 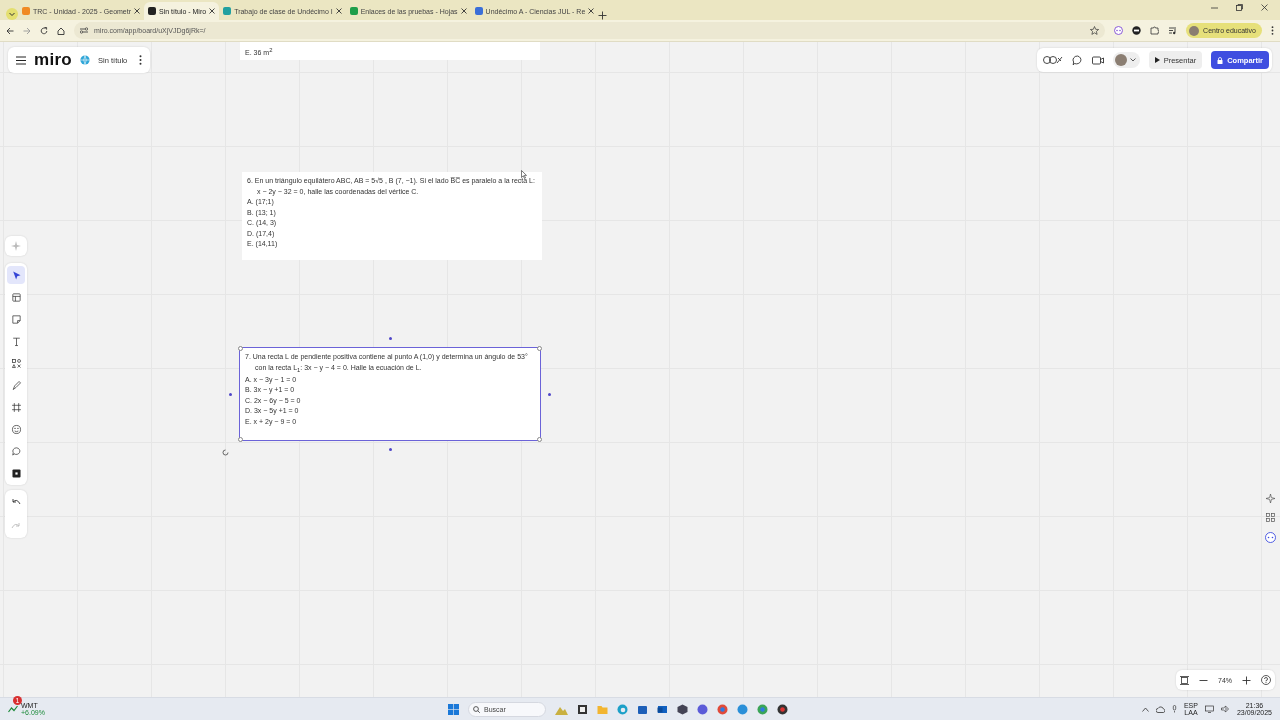 What do you see at coordinates (1160, 709) in the screenshot?
I see `cloud-icon` at bounding box center [1160, 709].